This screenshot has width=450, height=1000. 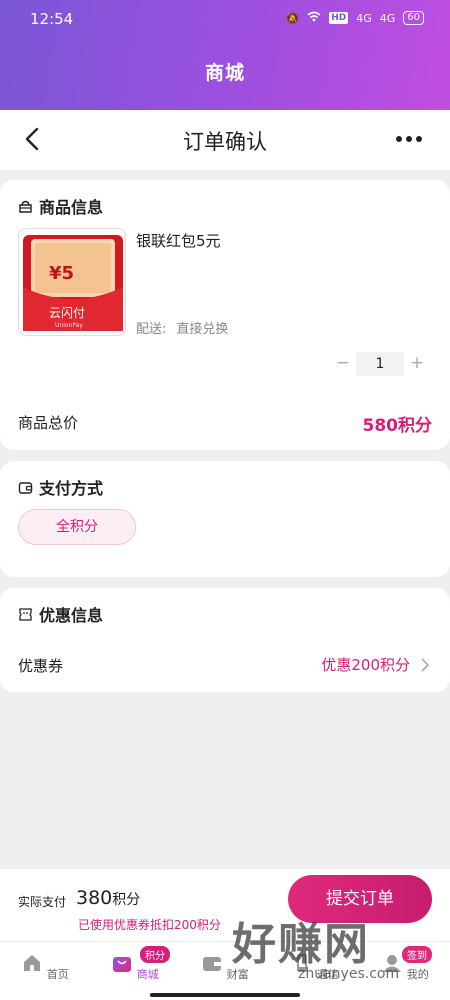 What do you see at coordinates (57, 974) in the screenshot?
I see `tab-label: 首页` at bounding box center [57, 974].